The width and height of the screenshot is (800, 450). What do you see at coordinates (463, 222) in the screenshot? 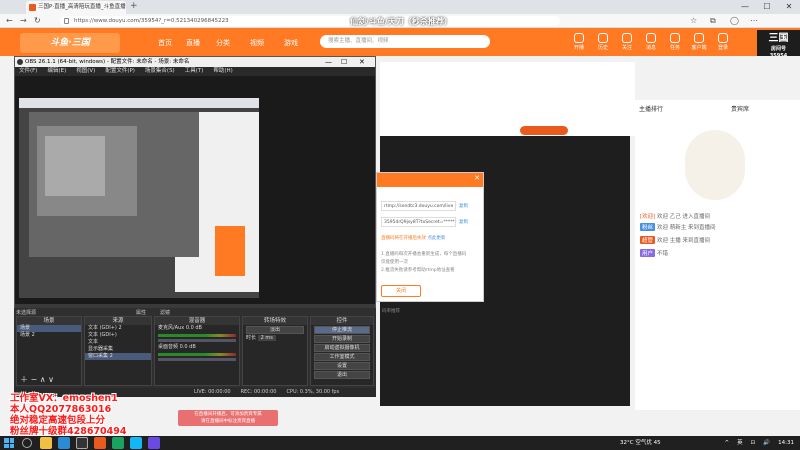
I see `copy-key-button: 复制` at bounding box center [463, 222].